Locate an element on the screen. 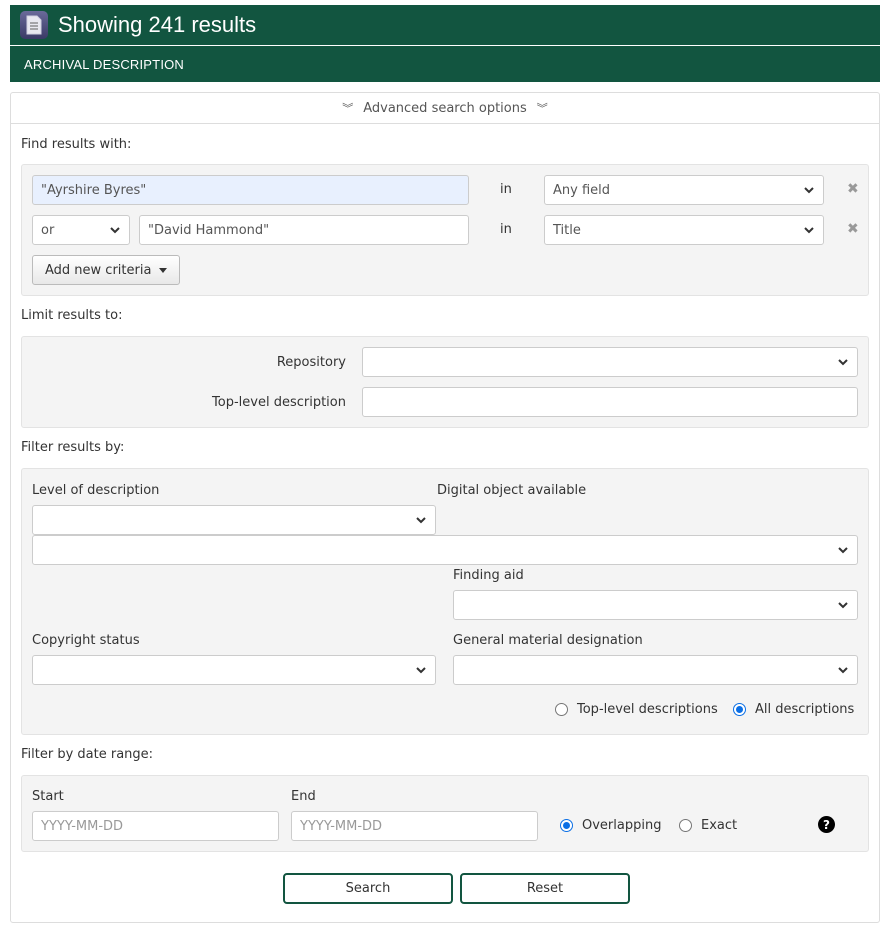  date-range-label: Filter by date range: is located at coordinates (87, 754).